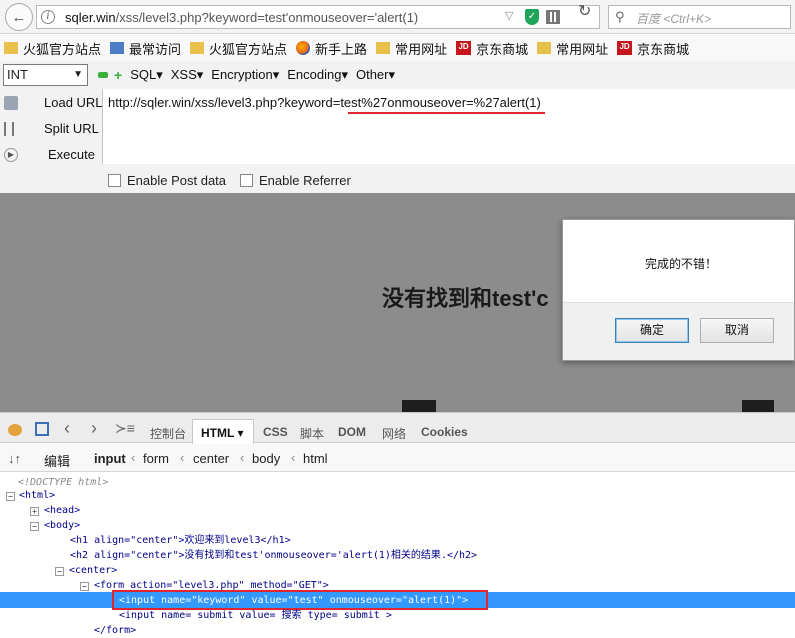  I want to click on tree-row-head: <head>, so click(62, 510).